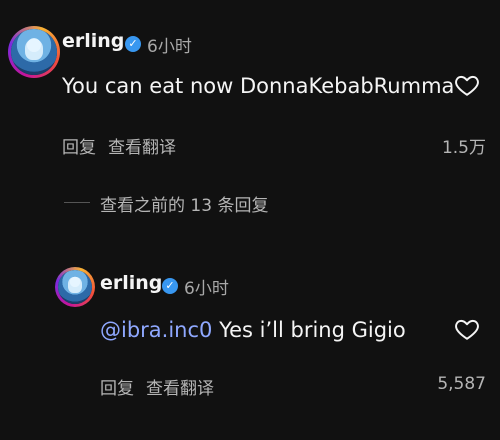  I want to click on reply-time: 6小时, so click(206, 289).